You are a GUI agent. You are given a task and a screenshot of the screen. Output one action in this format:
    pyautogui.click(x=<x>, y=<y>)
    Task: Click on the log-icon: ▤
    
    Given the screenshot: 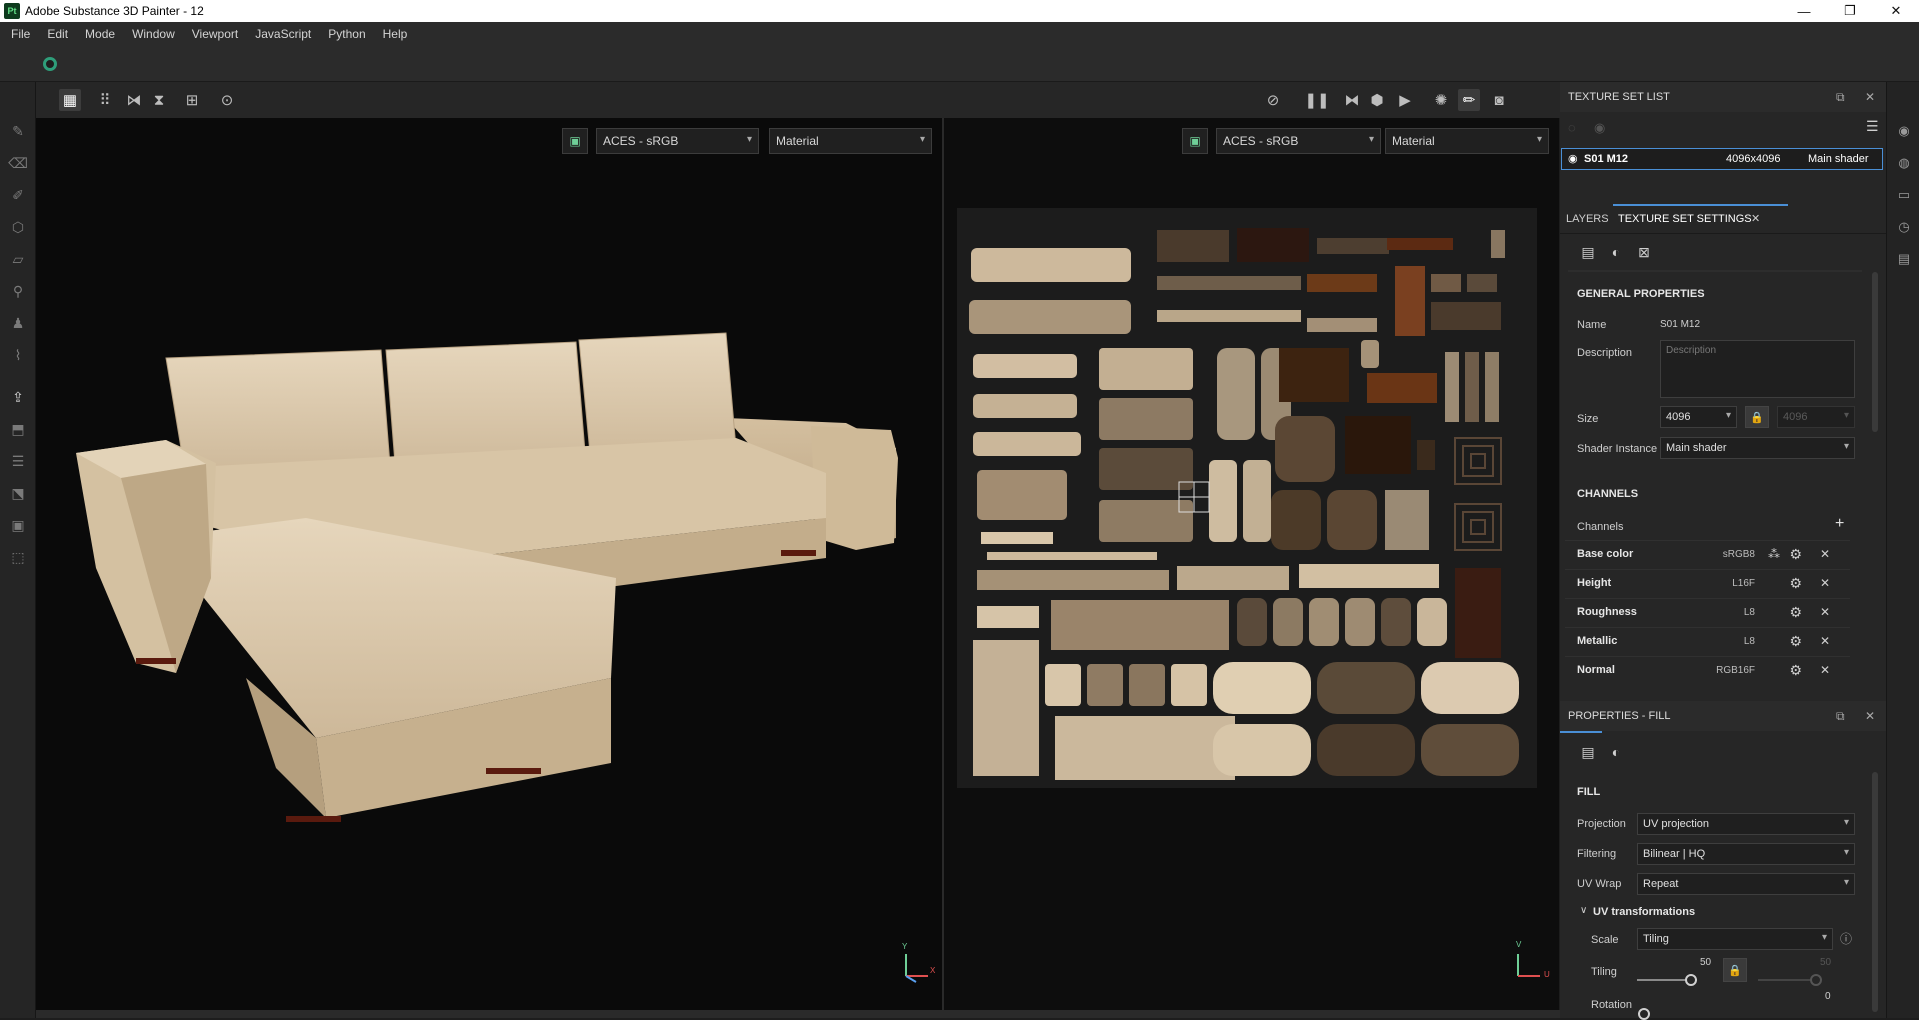 What is the action you would take?
    pyautogui.click(x=1904, y=259)
    